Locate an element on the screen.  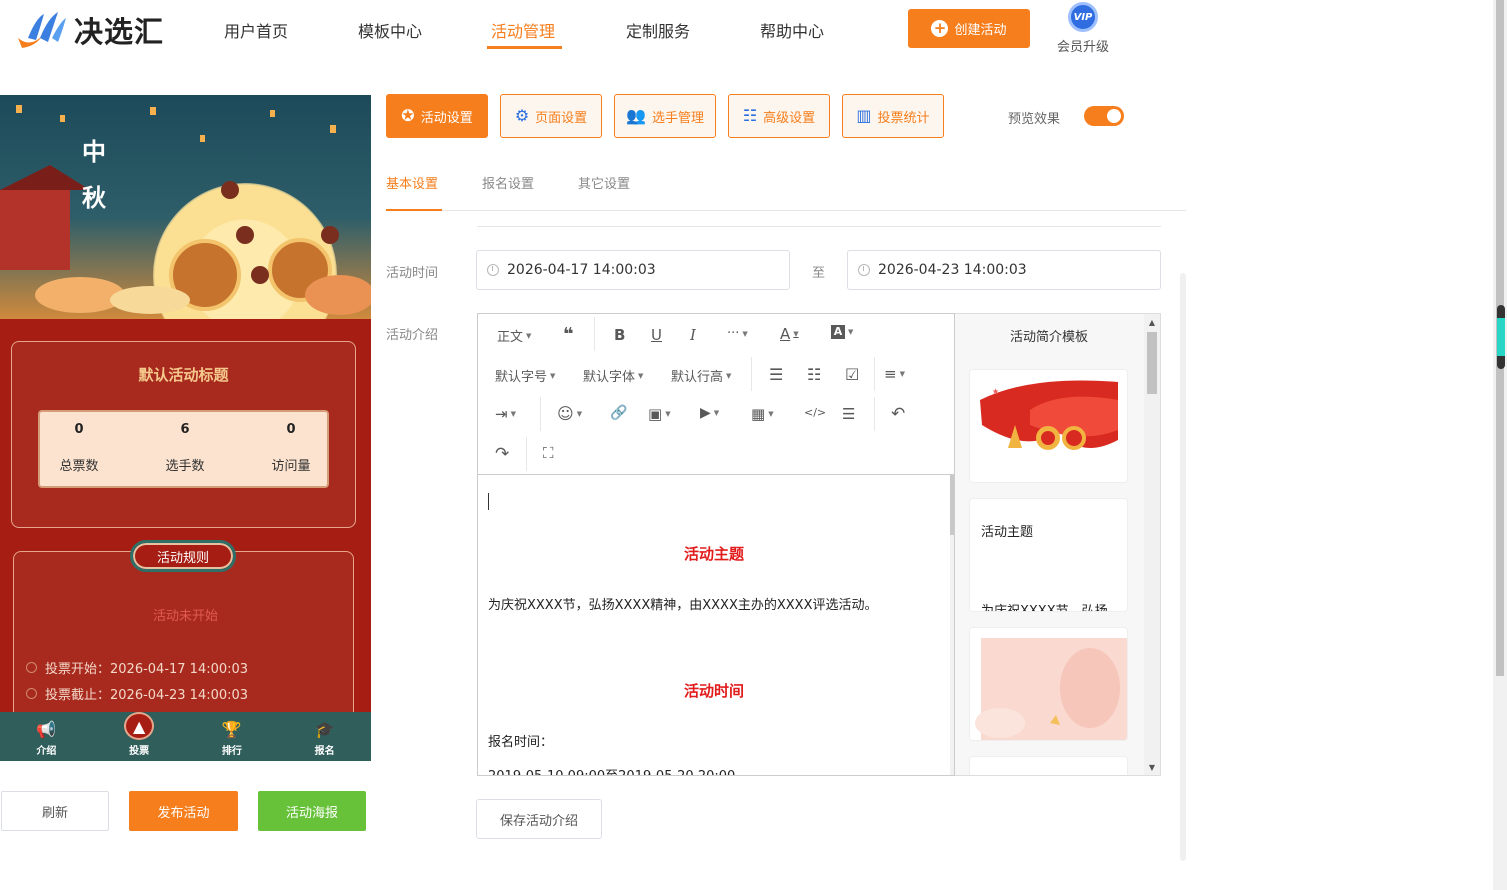
vote-end-line: 投票截止：2026-04-23 14:00:03 is located at coordinates (137, 693).